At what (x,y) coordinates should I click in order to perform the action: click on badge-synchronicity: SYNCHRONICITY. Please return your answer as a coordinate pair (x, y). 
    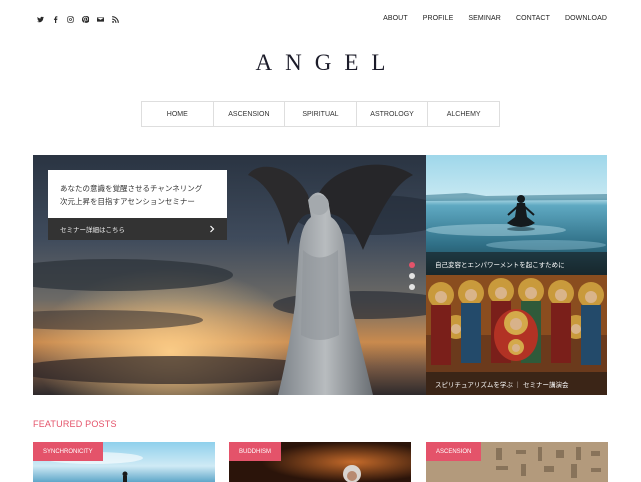
    Looking at the image, I should click on (68, 451).